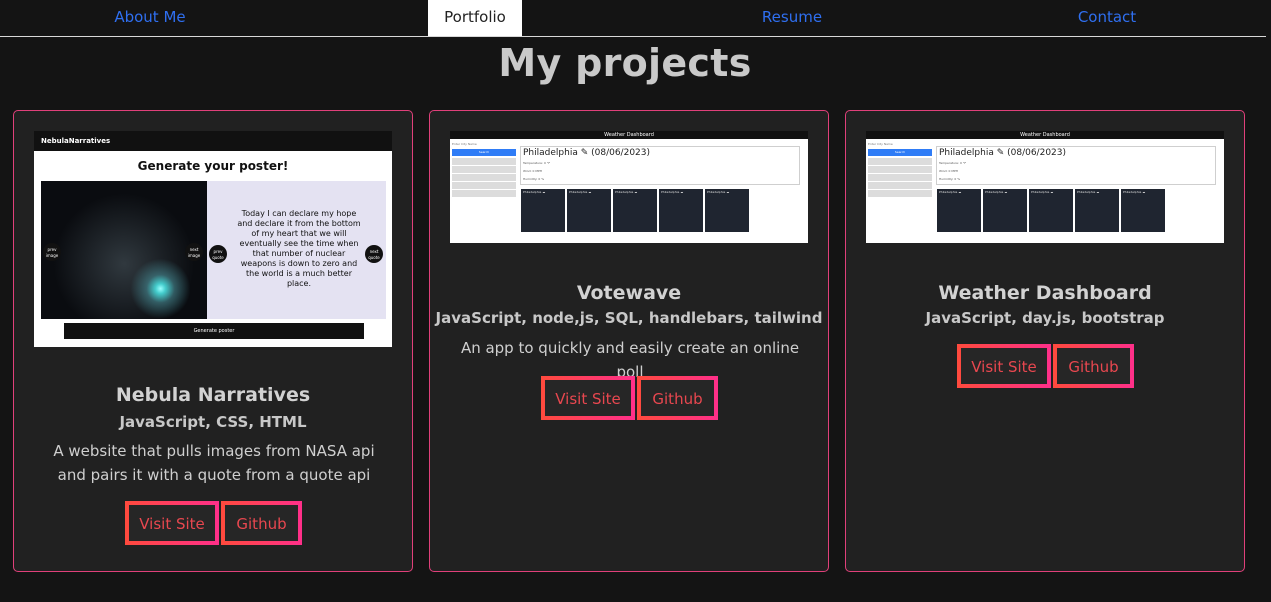 The width and height of the screenshot is (1271, 602). Describe the element at coordinates (194, 252) in the screenshot. I see `next-image-button: next image` at that location.